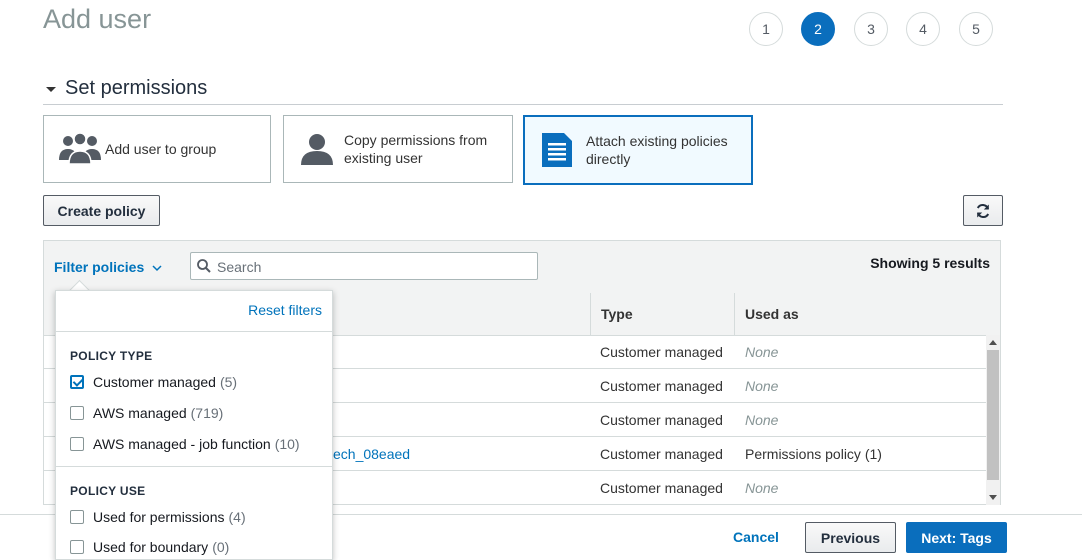 Image resolution: width=1082 pixels, height=560 pixels. Describe the element at coordinates (111, 356) in the screenshot. I see `policy-type-heading: POLICY TYPE` at that location.